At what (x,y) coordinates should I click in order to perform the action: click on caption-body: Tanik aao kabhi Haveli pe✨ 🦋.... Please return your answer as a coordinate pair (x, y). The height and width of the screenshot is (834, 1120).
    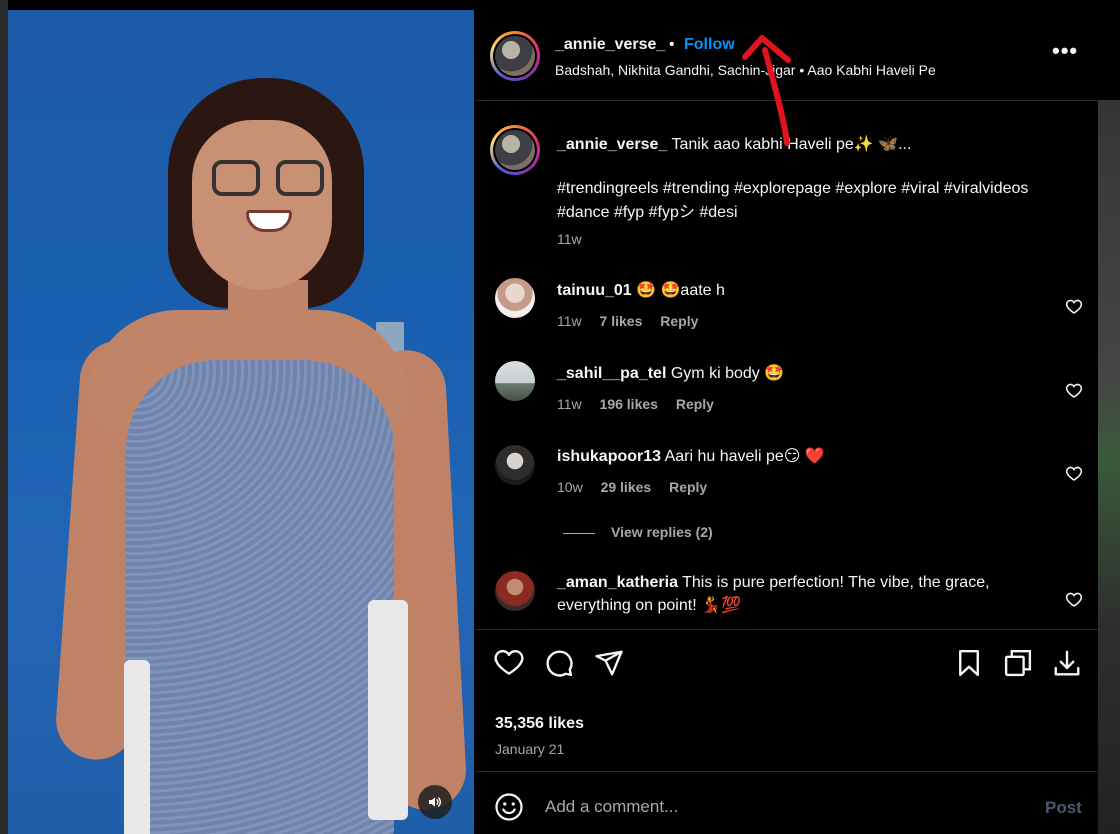
    Looking at the image, I should click on (791, 144).